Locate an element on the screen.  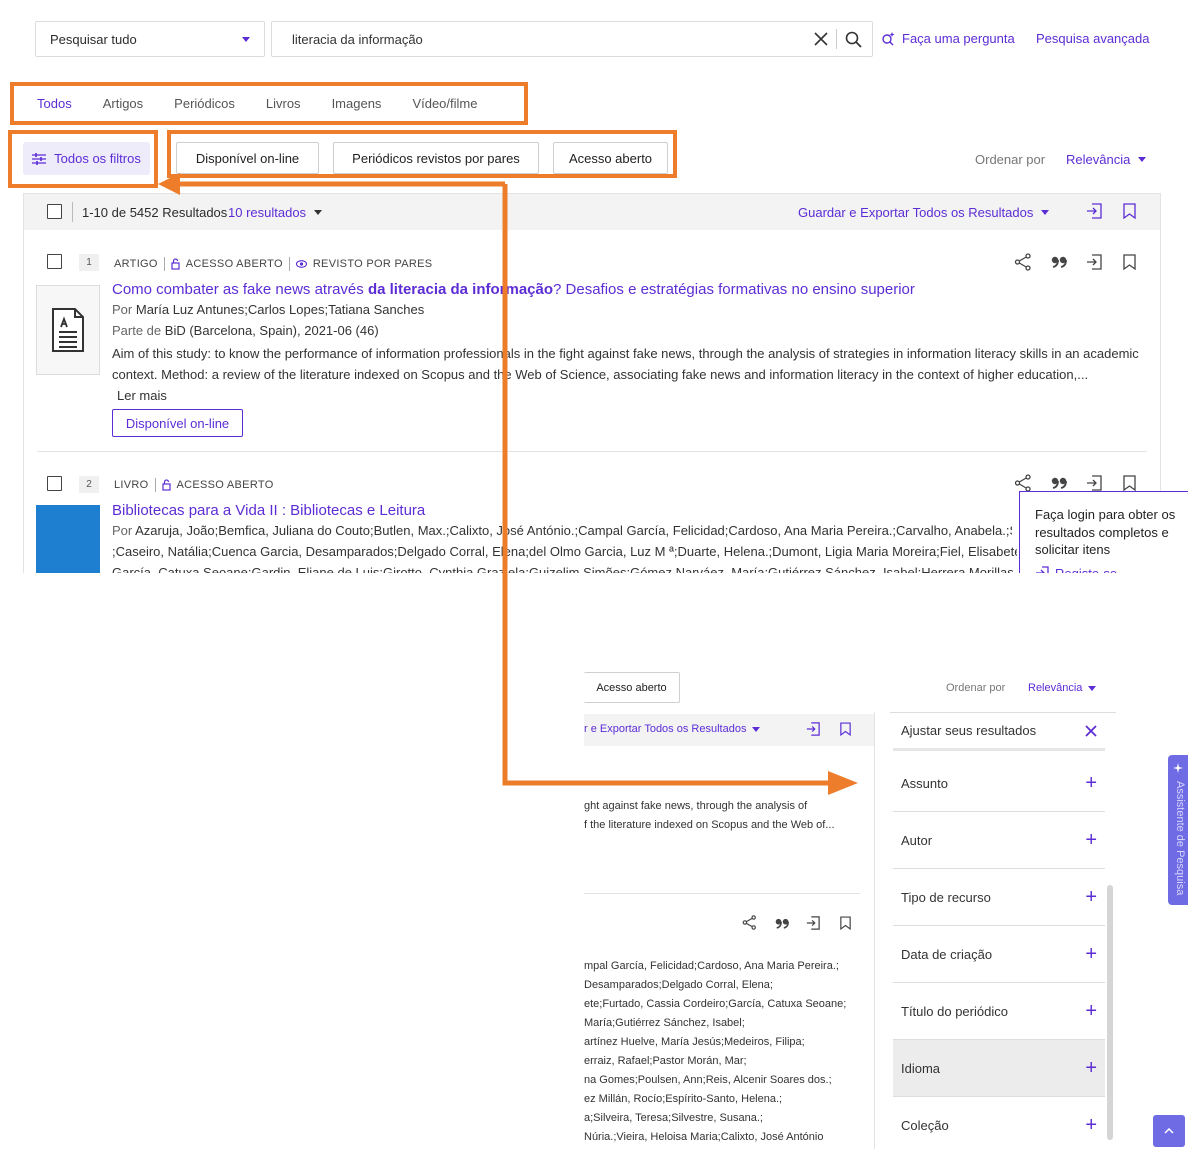
facet-label: Data de criação is located at coordinates (947, 954).